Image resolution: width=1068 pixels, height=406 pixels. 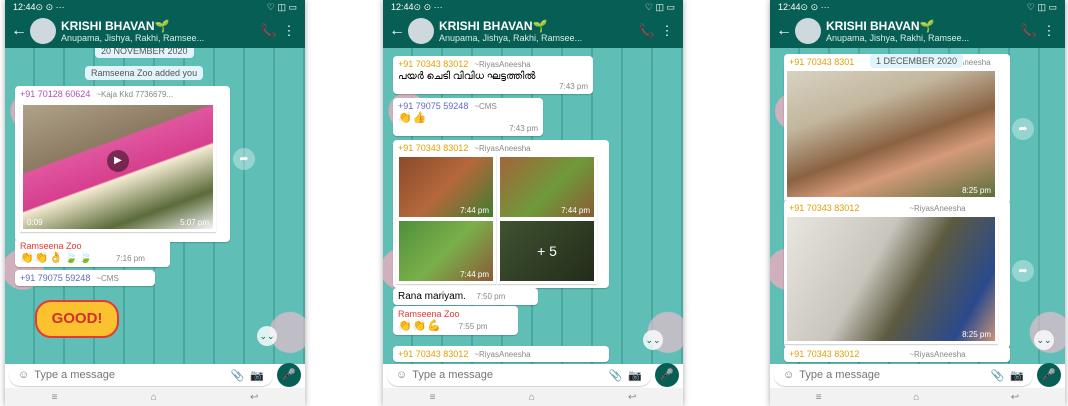 I want to click on message-bubble: +91 79075 59248 ~CMS 👏👍 7:43 pm, so click(x=468, y=117).